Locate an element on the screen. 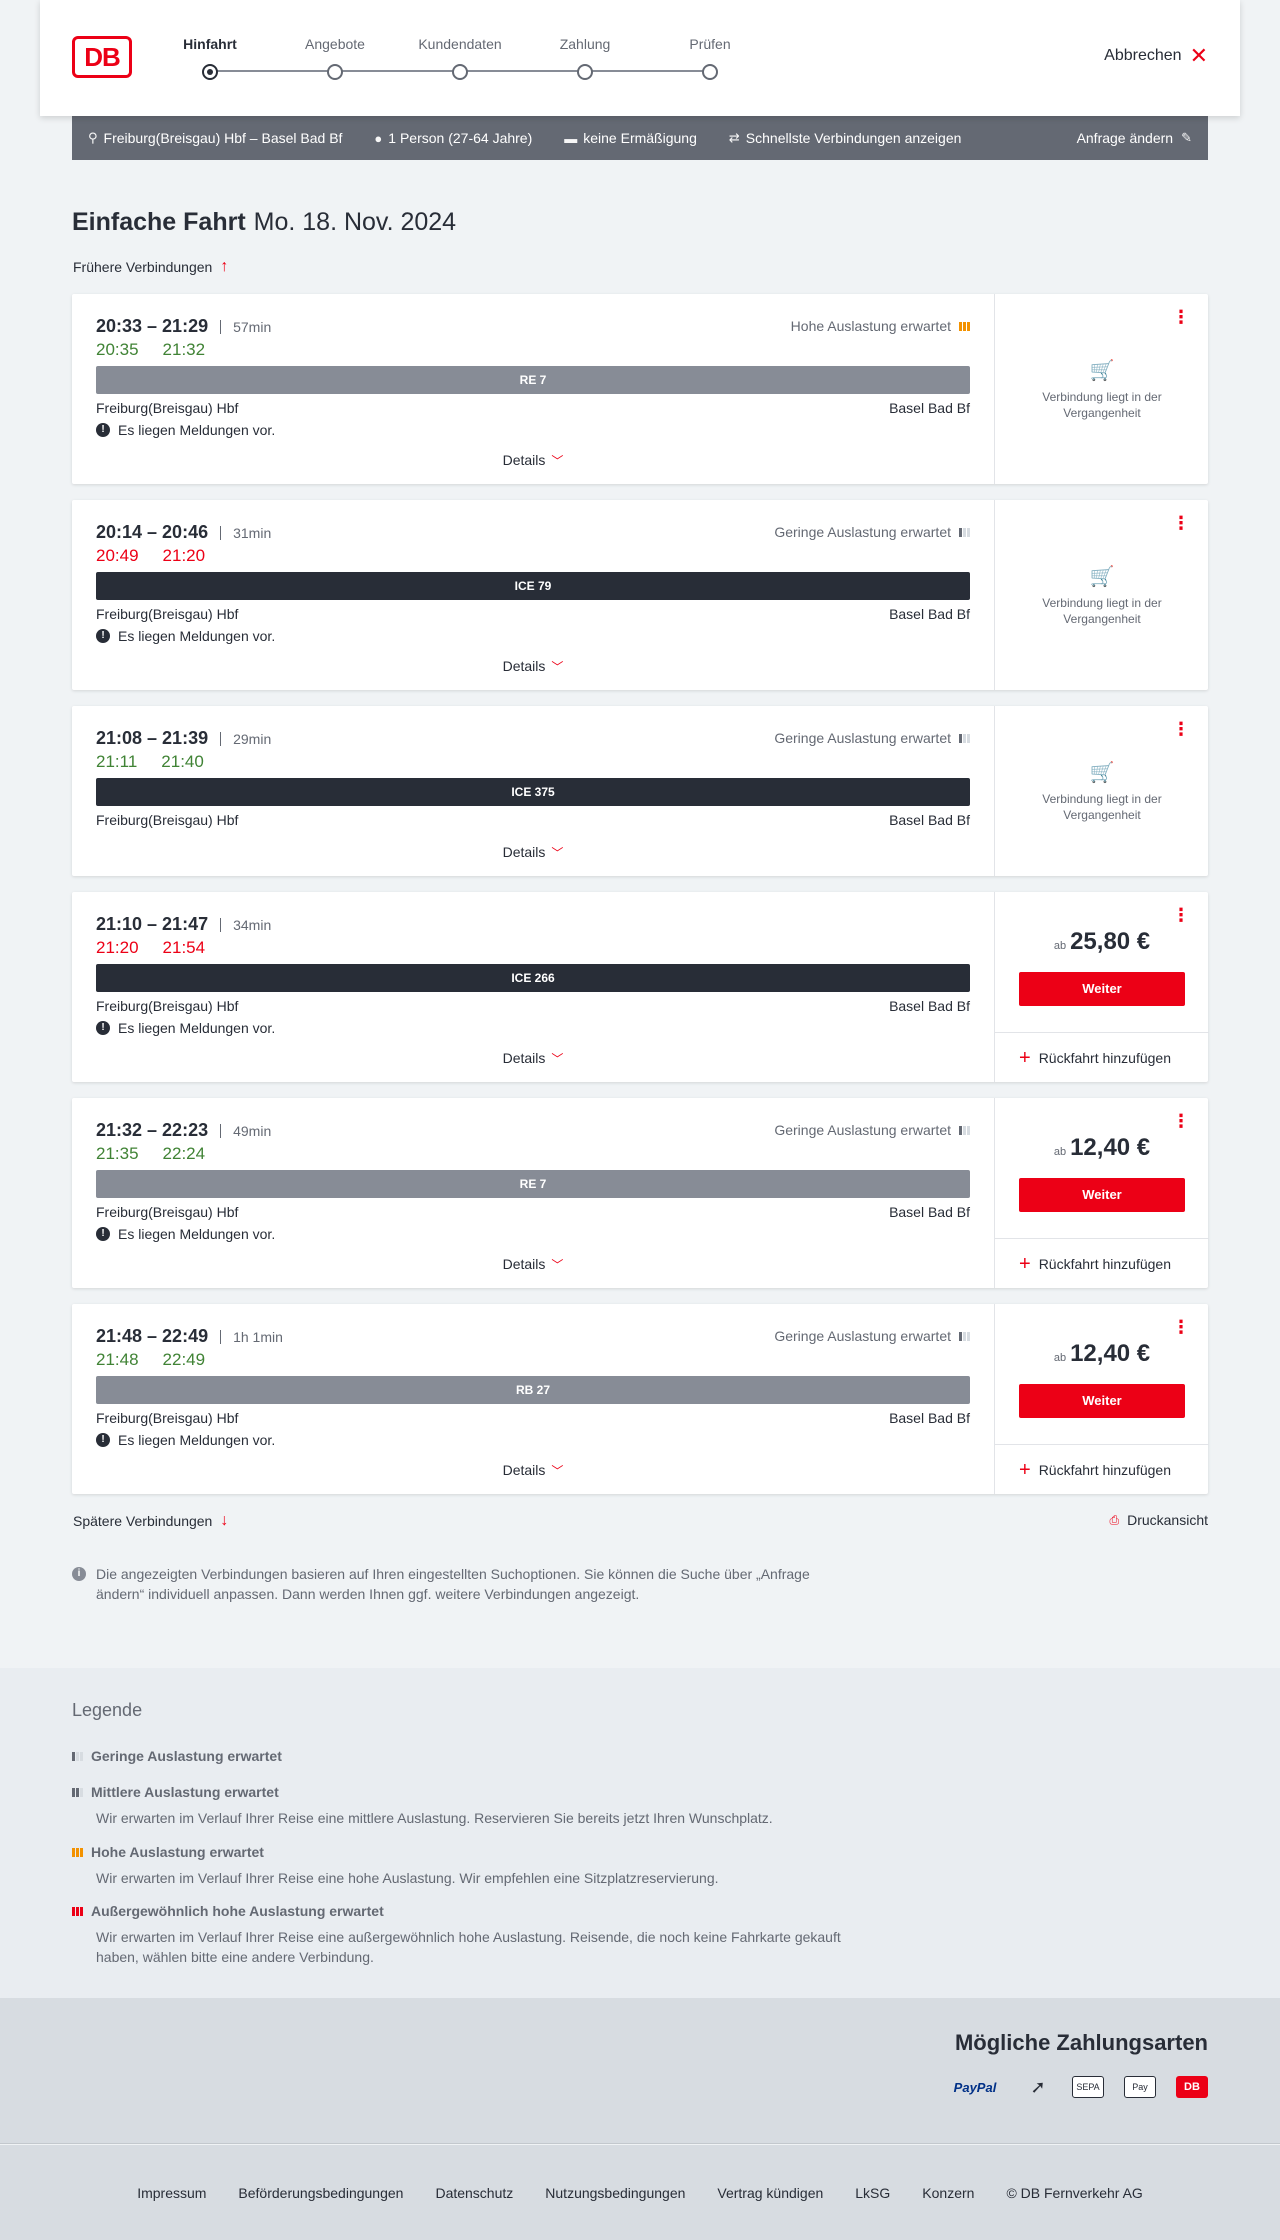 The width and height of the screenshot is (1280, 2240). medium-occupancy-icon is located at coordinates (77, 1792).